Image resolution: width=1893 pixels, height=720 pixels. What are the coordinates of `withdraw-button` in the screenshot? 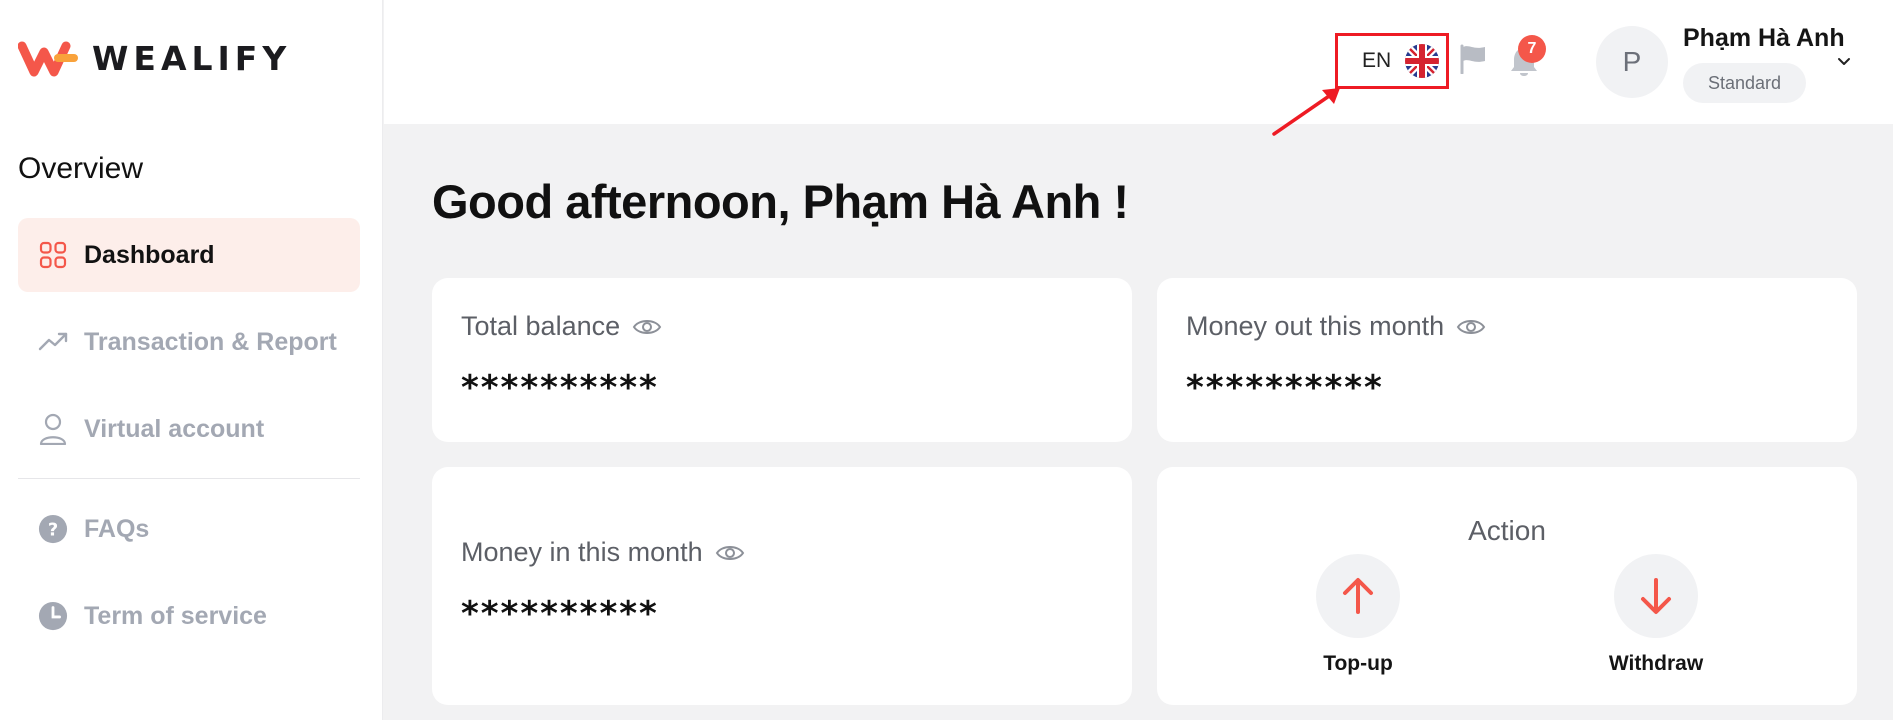 It's located at (1656, 596).